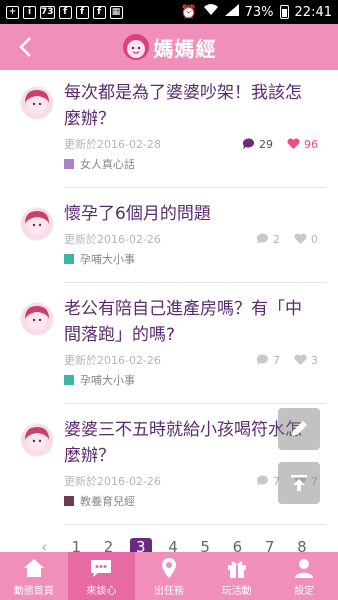 This screenshot has width=338, height=600. I want to click on gift-icon, so click(236, 569).